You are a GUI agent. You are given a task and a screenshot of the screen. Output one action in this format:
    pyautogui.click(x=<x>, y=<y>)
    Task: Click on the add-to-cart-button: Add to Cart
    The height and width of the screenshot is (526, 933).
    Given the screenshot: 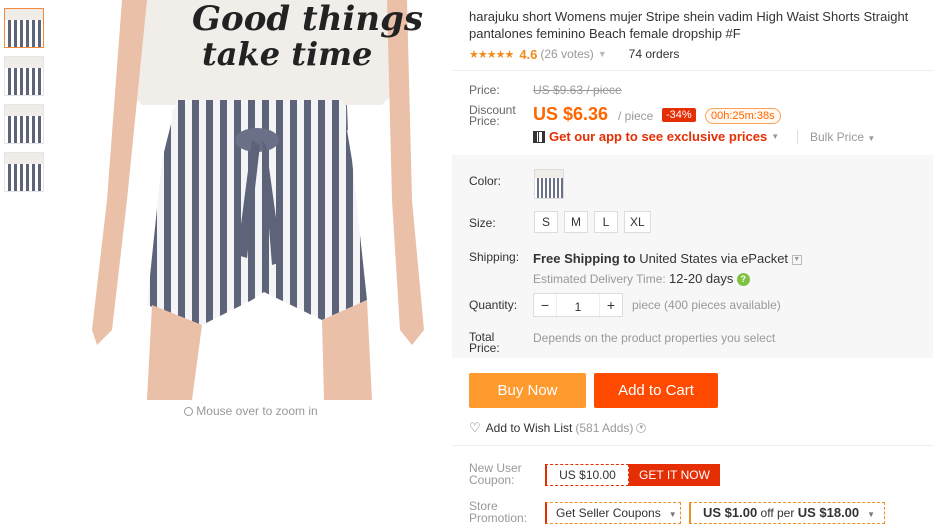 What is the action you would take?
    pyautogui.click(x=656, y=390)
    